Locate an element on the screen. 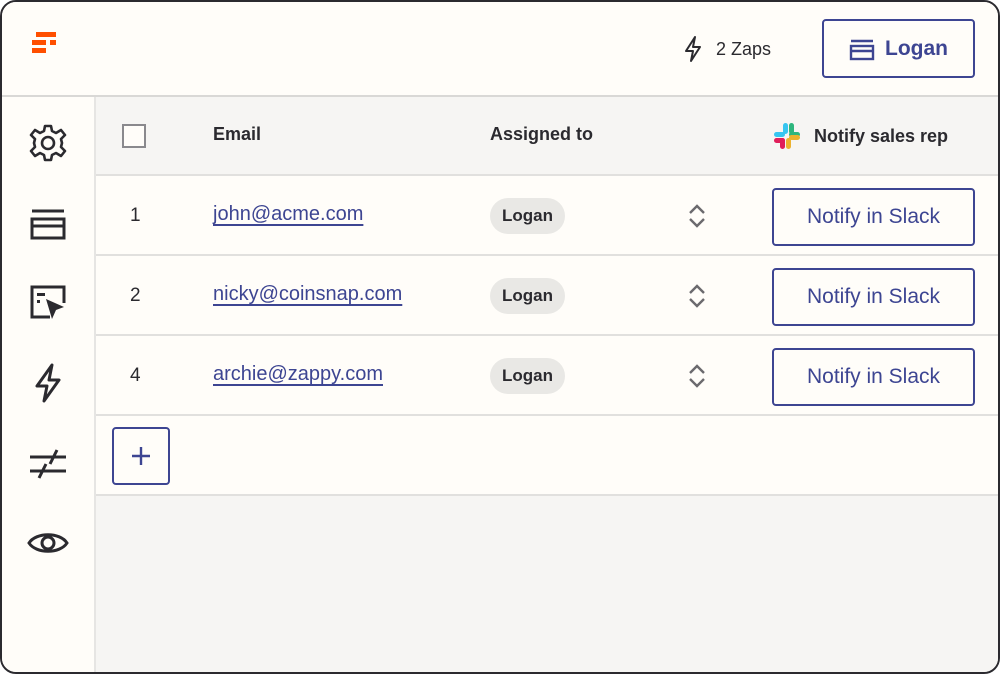 Image resolution: width=1000 pixels, height=674 pixels. plus-icon is located at coordinates (141, 456).